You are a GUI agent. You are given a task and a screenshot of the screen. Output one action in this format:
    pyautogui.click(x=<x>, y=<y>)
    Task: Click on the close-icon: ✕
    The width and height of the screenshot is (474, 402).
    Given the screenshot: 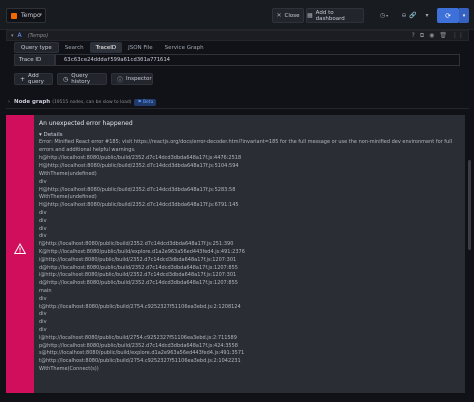 What is the action you would take?
    pyautogui.click(x=279, y=15)
    